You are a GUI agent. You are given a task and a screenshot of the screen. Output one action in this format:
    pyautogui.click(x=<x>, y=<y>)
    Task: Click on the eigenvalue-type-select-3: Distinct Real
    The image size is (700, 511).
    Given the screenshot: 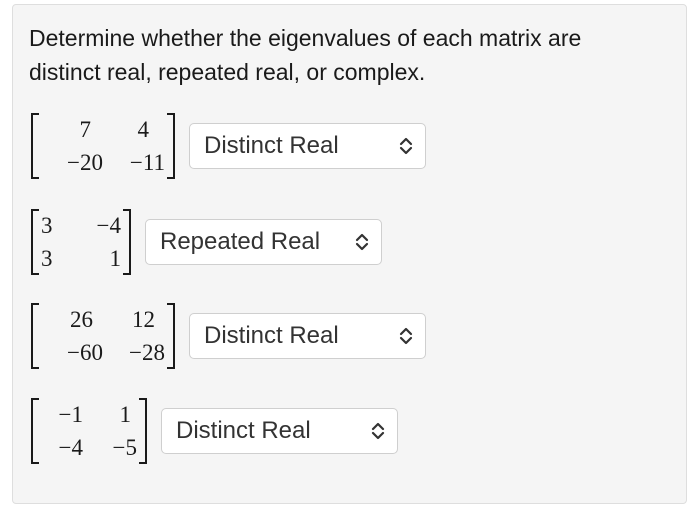 What is the action you would take?
    pyautogui.click(x=307, y=336)
    